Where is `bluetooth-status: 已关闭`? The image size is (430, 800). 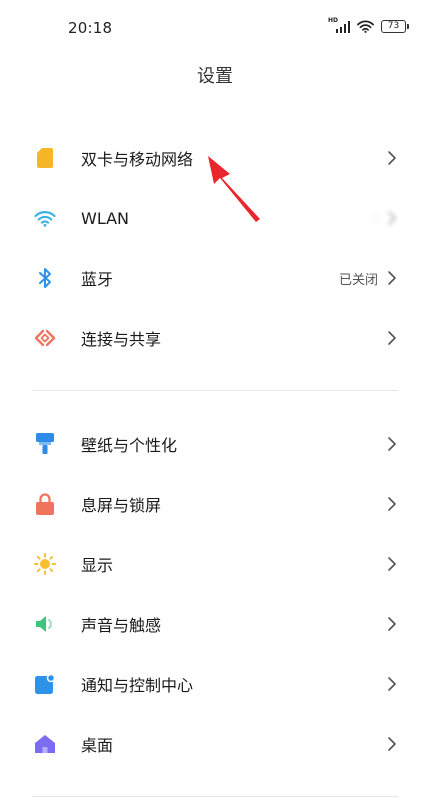
bluetooth-status: 已关闭 is located at coordinates (358, 280).